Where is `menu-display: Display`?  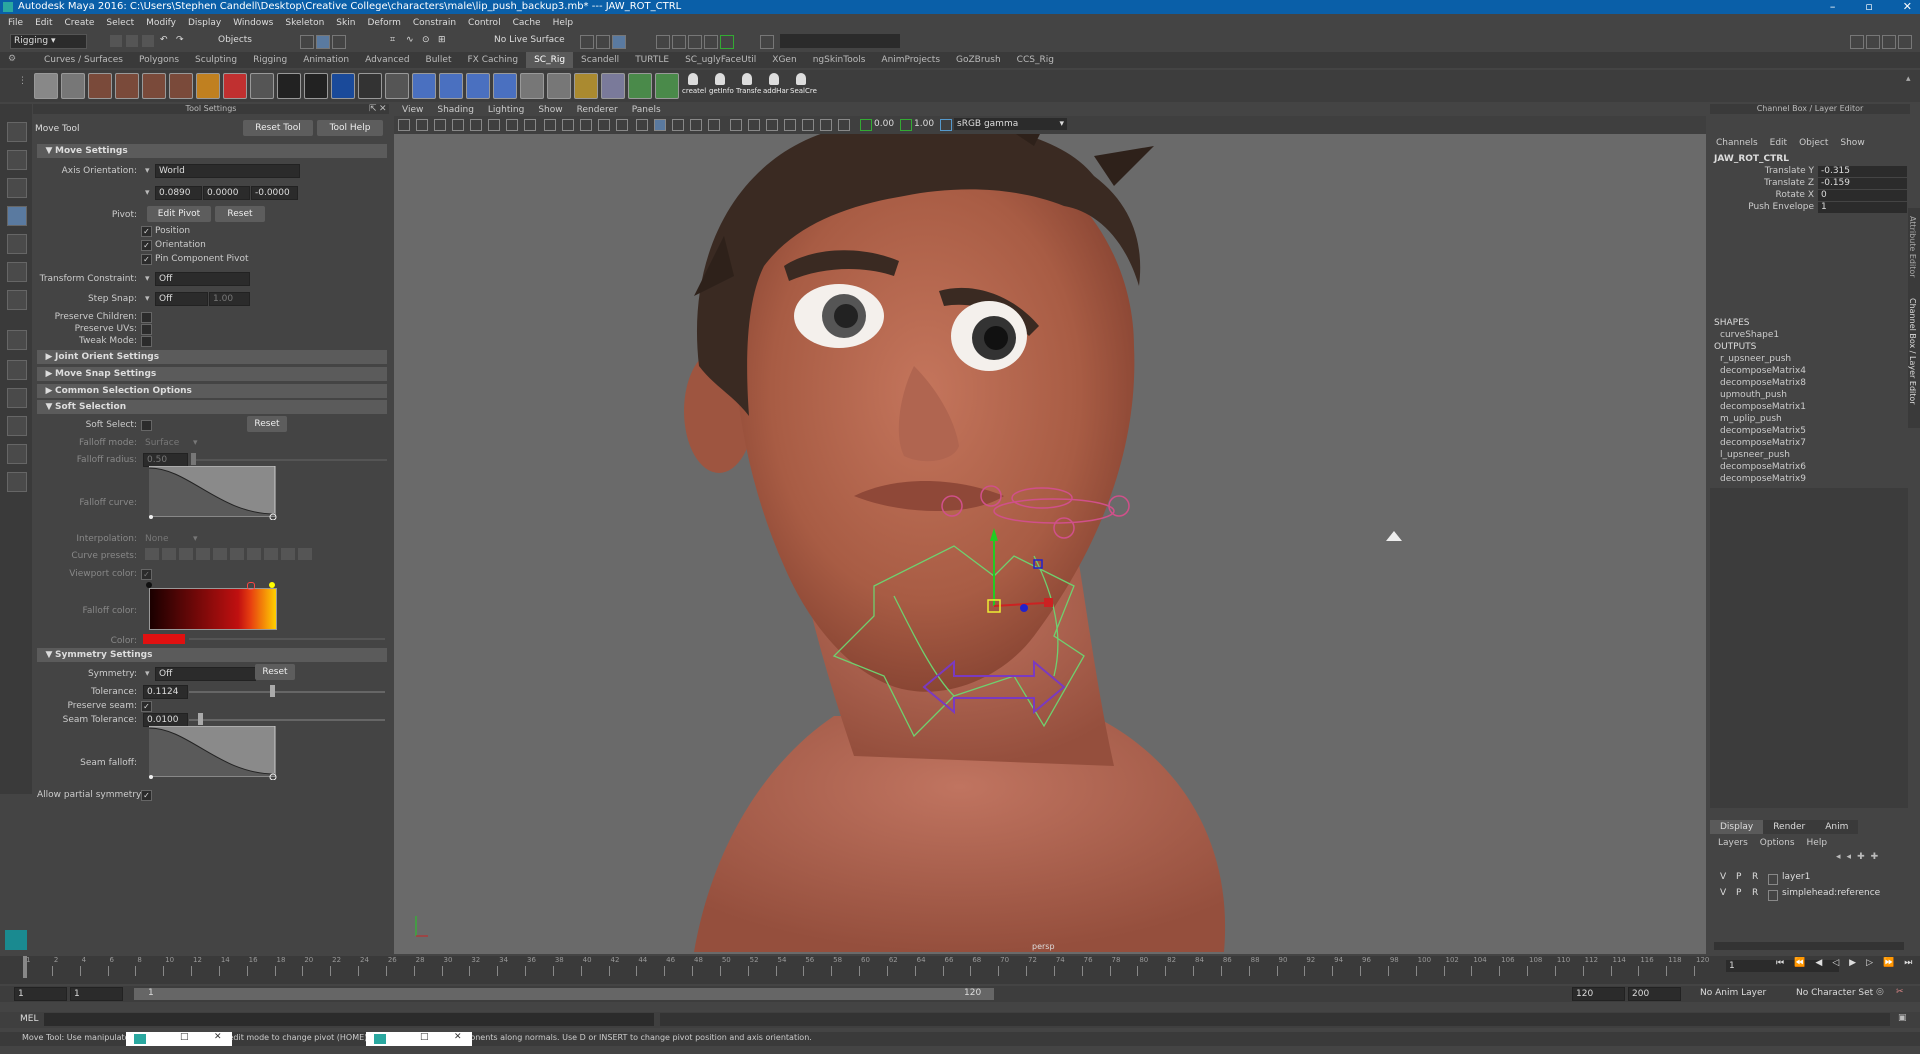 menu-display: Display is located at coordinates (204, 23).